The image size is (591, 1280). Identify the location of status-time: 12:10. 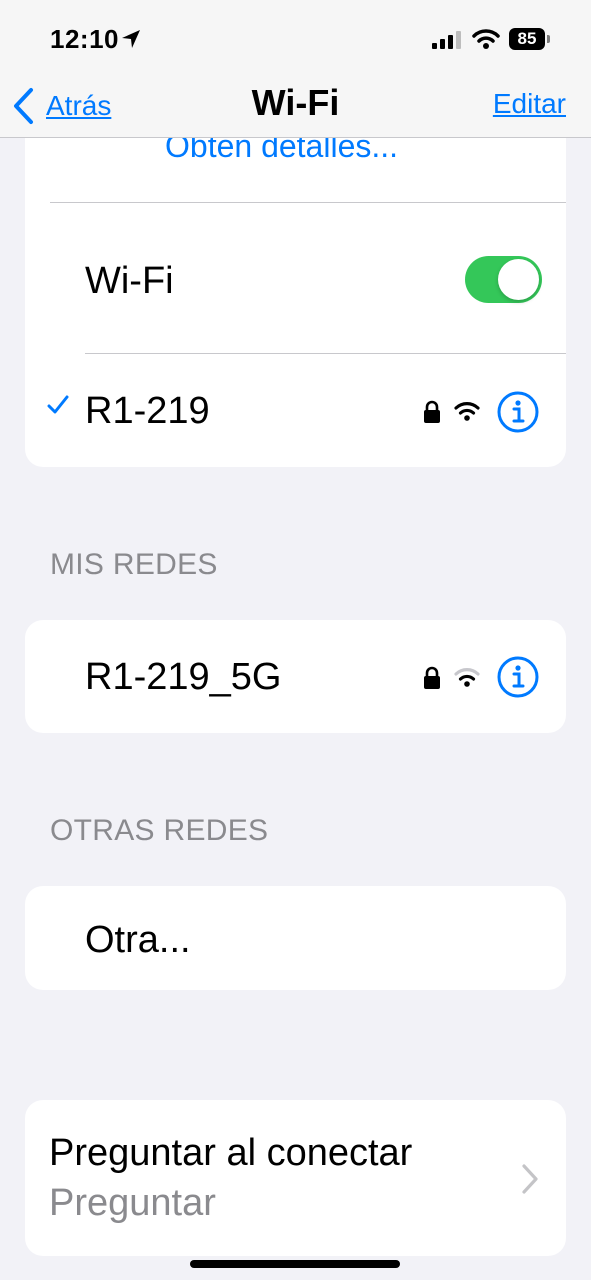
(84, 39).